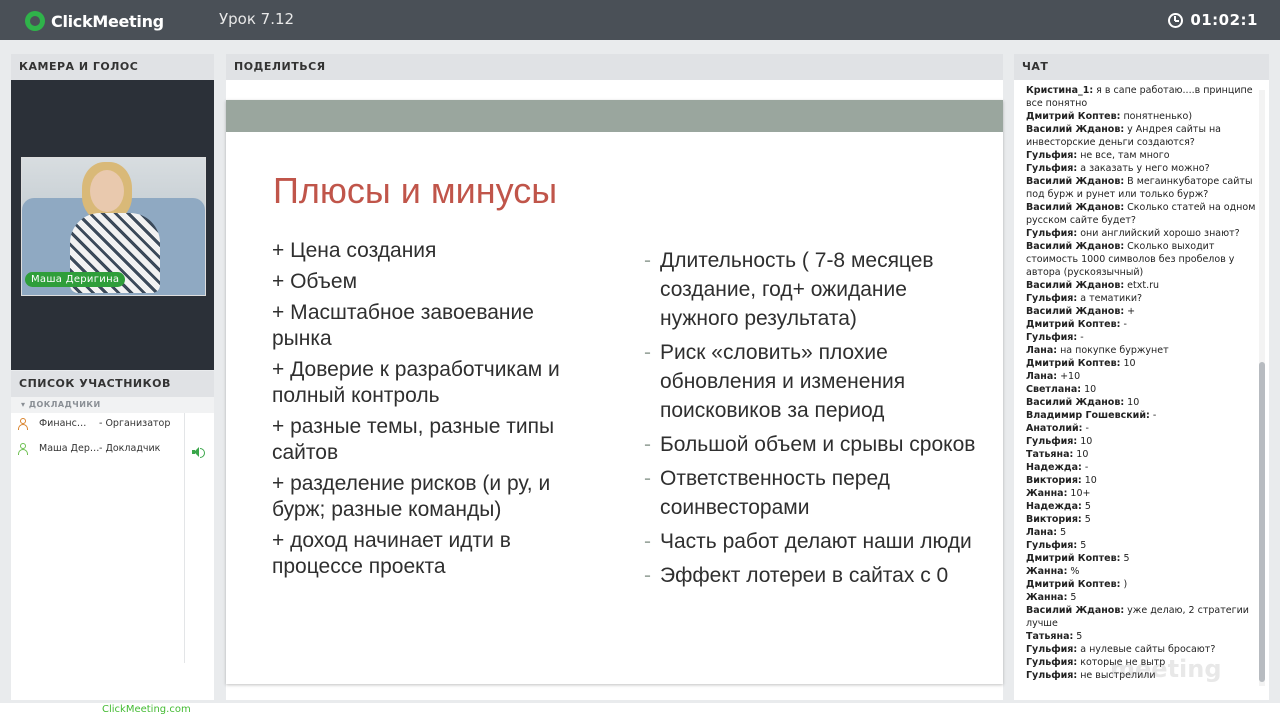  I want to click on chat-message: Татьяна: 10, so click(1142, 454).